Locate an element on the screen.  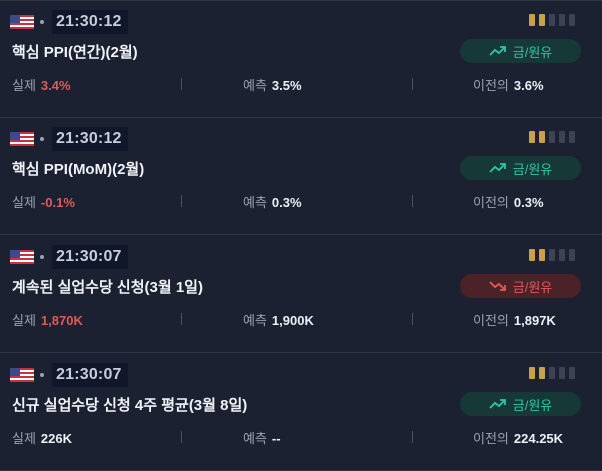
previous-number: 224.25K is located at coordinates (538, 438).